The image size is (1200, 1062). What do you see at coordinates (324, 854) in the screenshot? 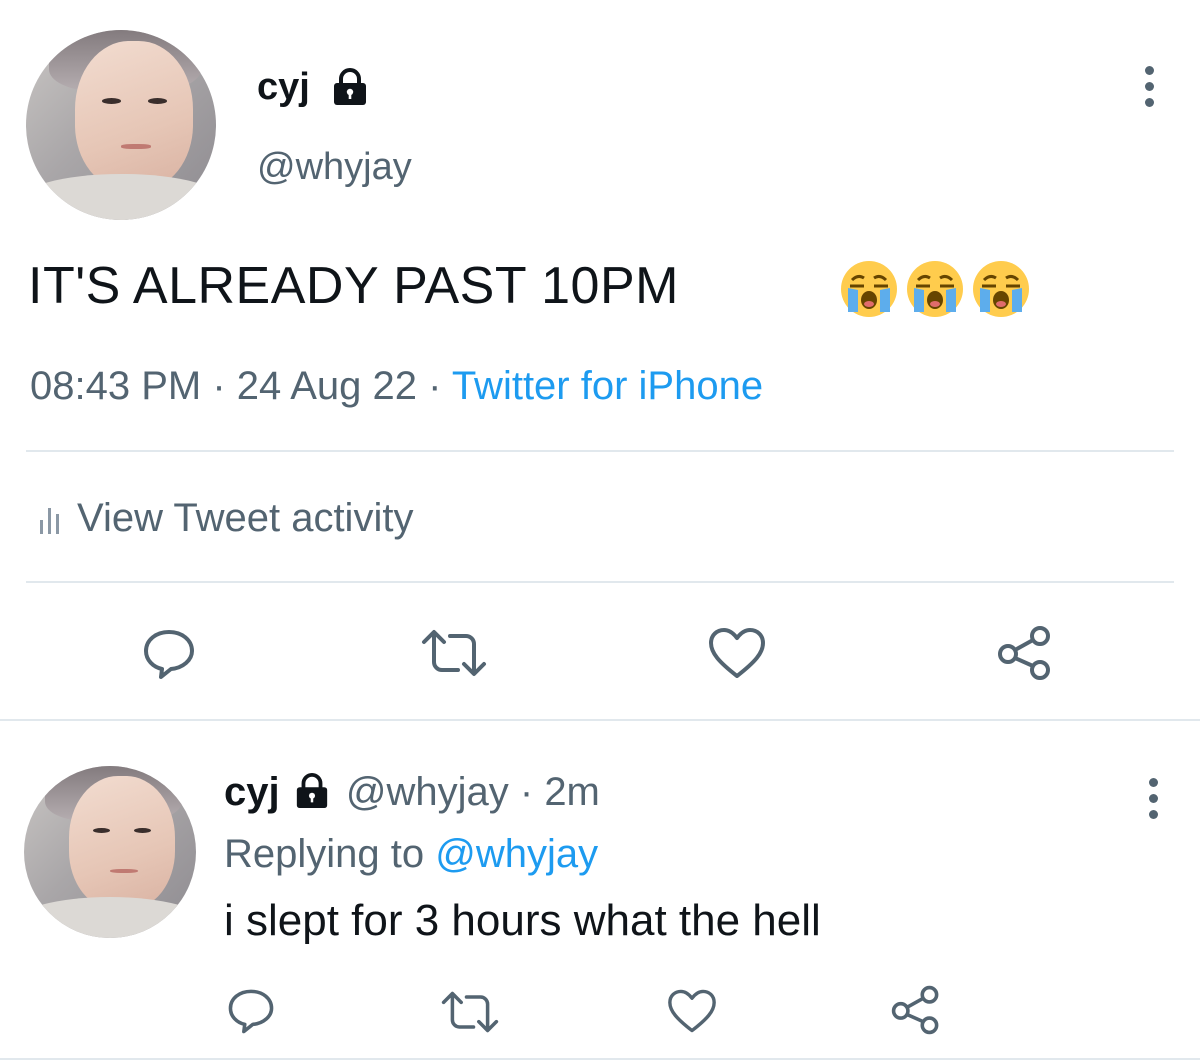
I see `replying-prefix: Replying to` at bounding box center [324, 854].